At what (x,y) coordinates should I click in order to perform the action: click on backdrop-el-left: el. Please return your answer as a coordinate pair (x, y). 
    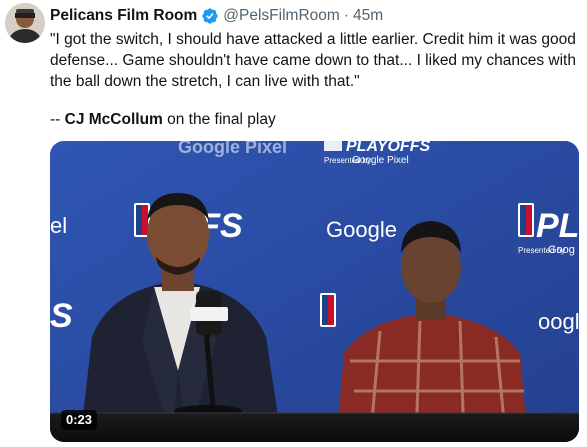
    Looking at the image, I should click on (58, 225).